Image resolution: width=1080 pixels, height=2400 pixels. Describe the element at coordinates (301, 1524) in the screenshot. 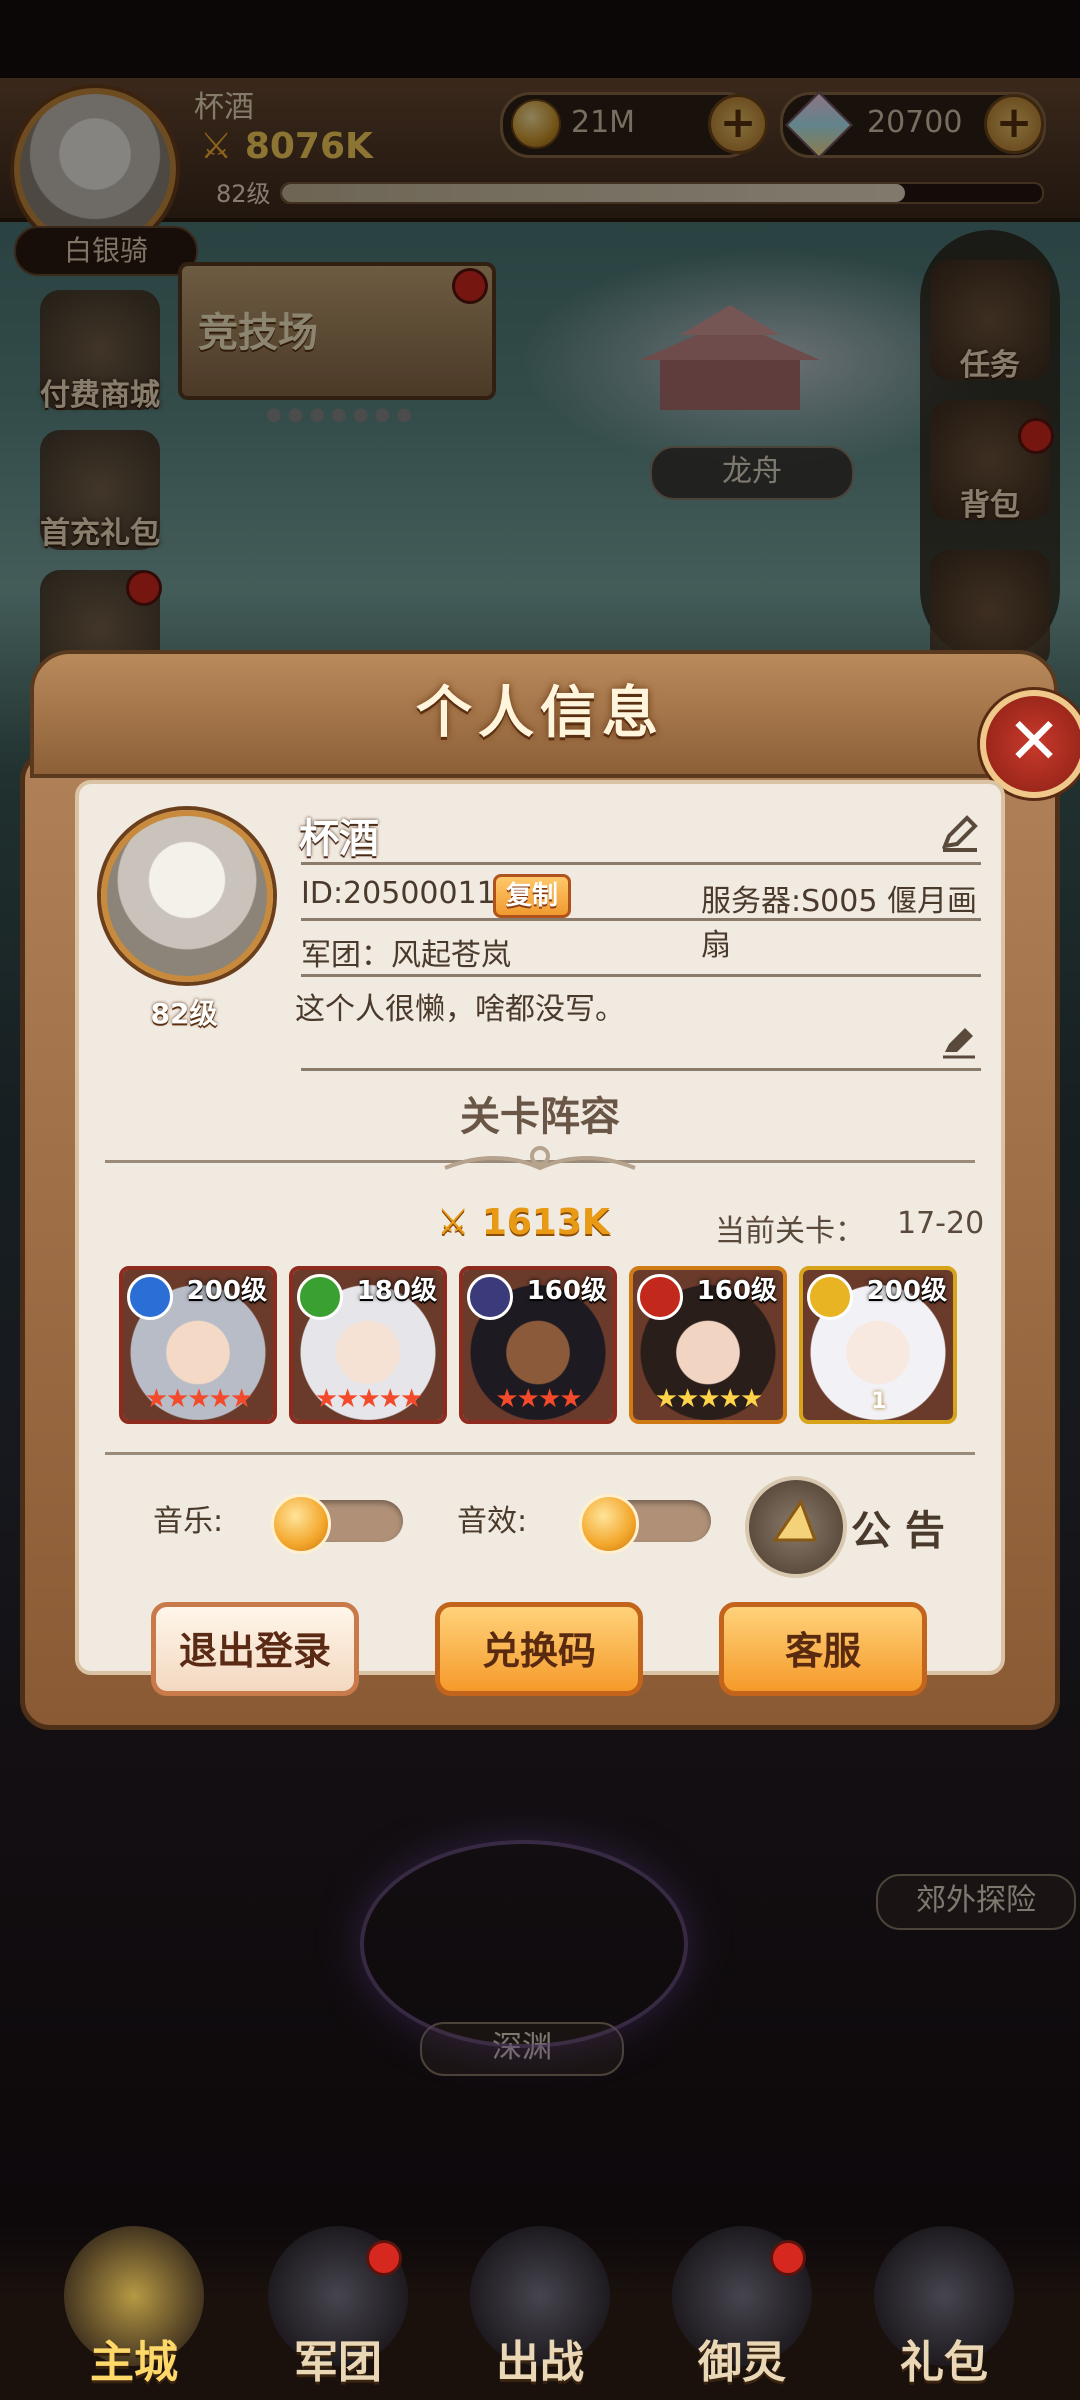

I see `music-toggle-knob` at that location.